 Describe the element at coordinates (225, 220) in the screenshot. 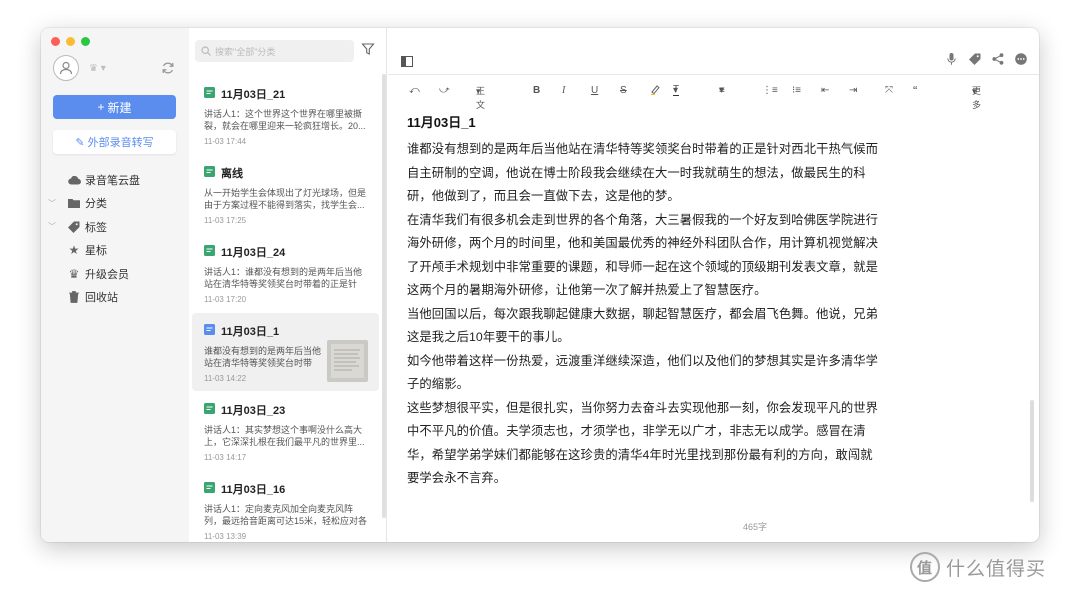

I see `note-date: 11-03 17:25` at that location.